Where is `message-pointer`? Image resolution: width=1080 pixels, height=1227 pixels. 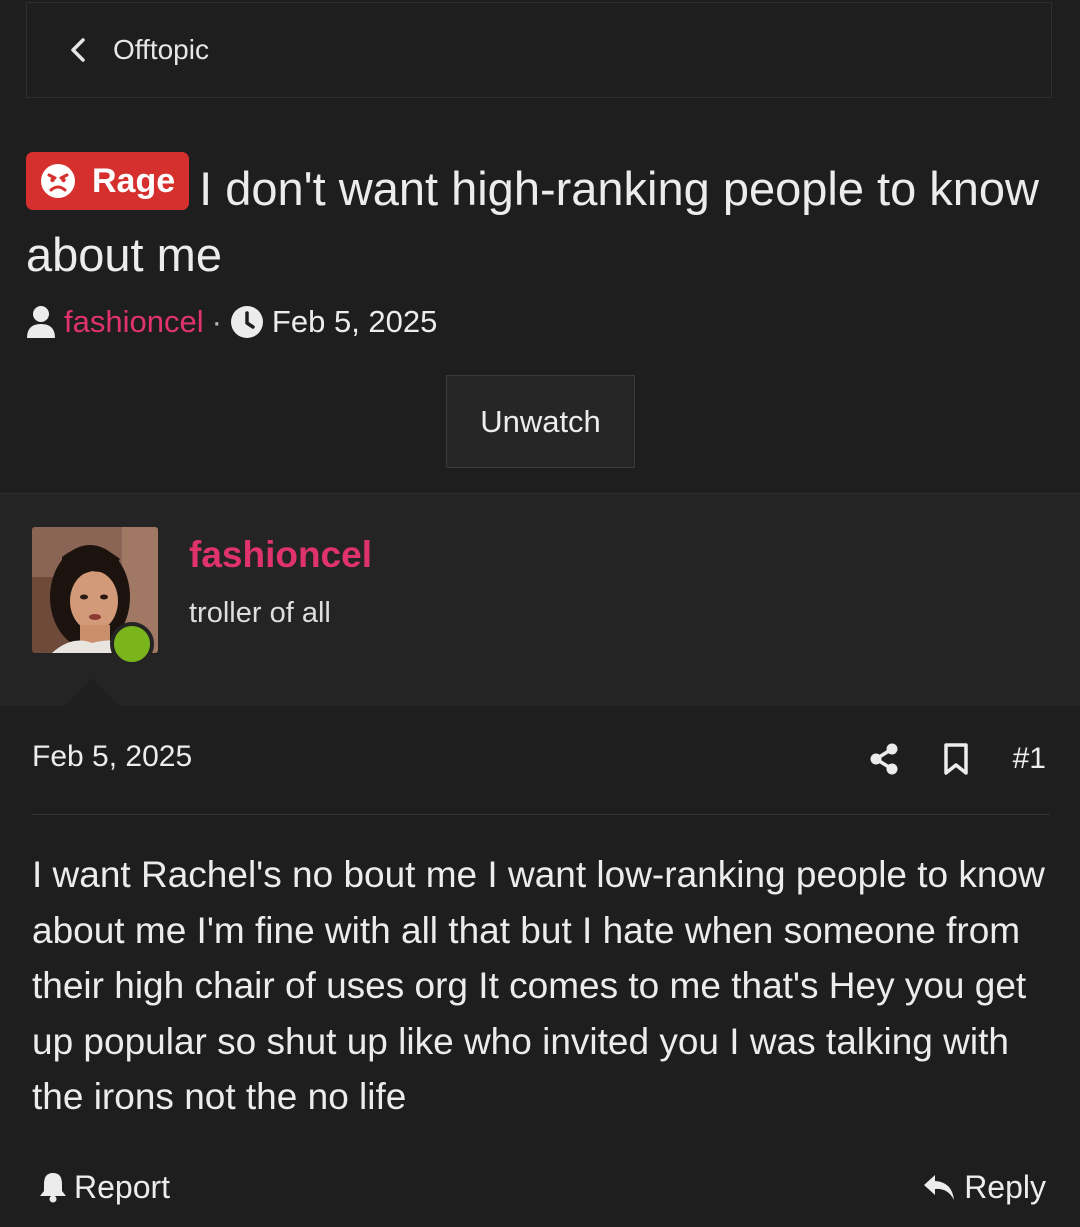 message-pointer is located at coordinates (92, 693).